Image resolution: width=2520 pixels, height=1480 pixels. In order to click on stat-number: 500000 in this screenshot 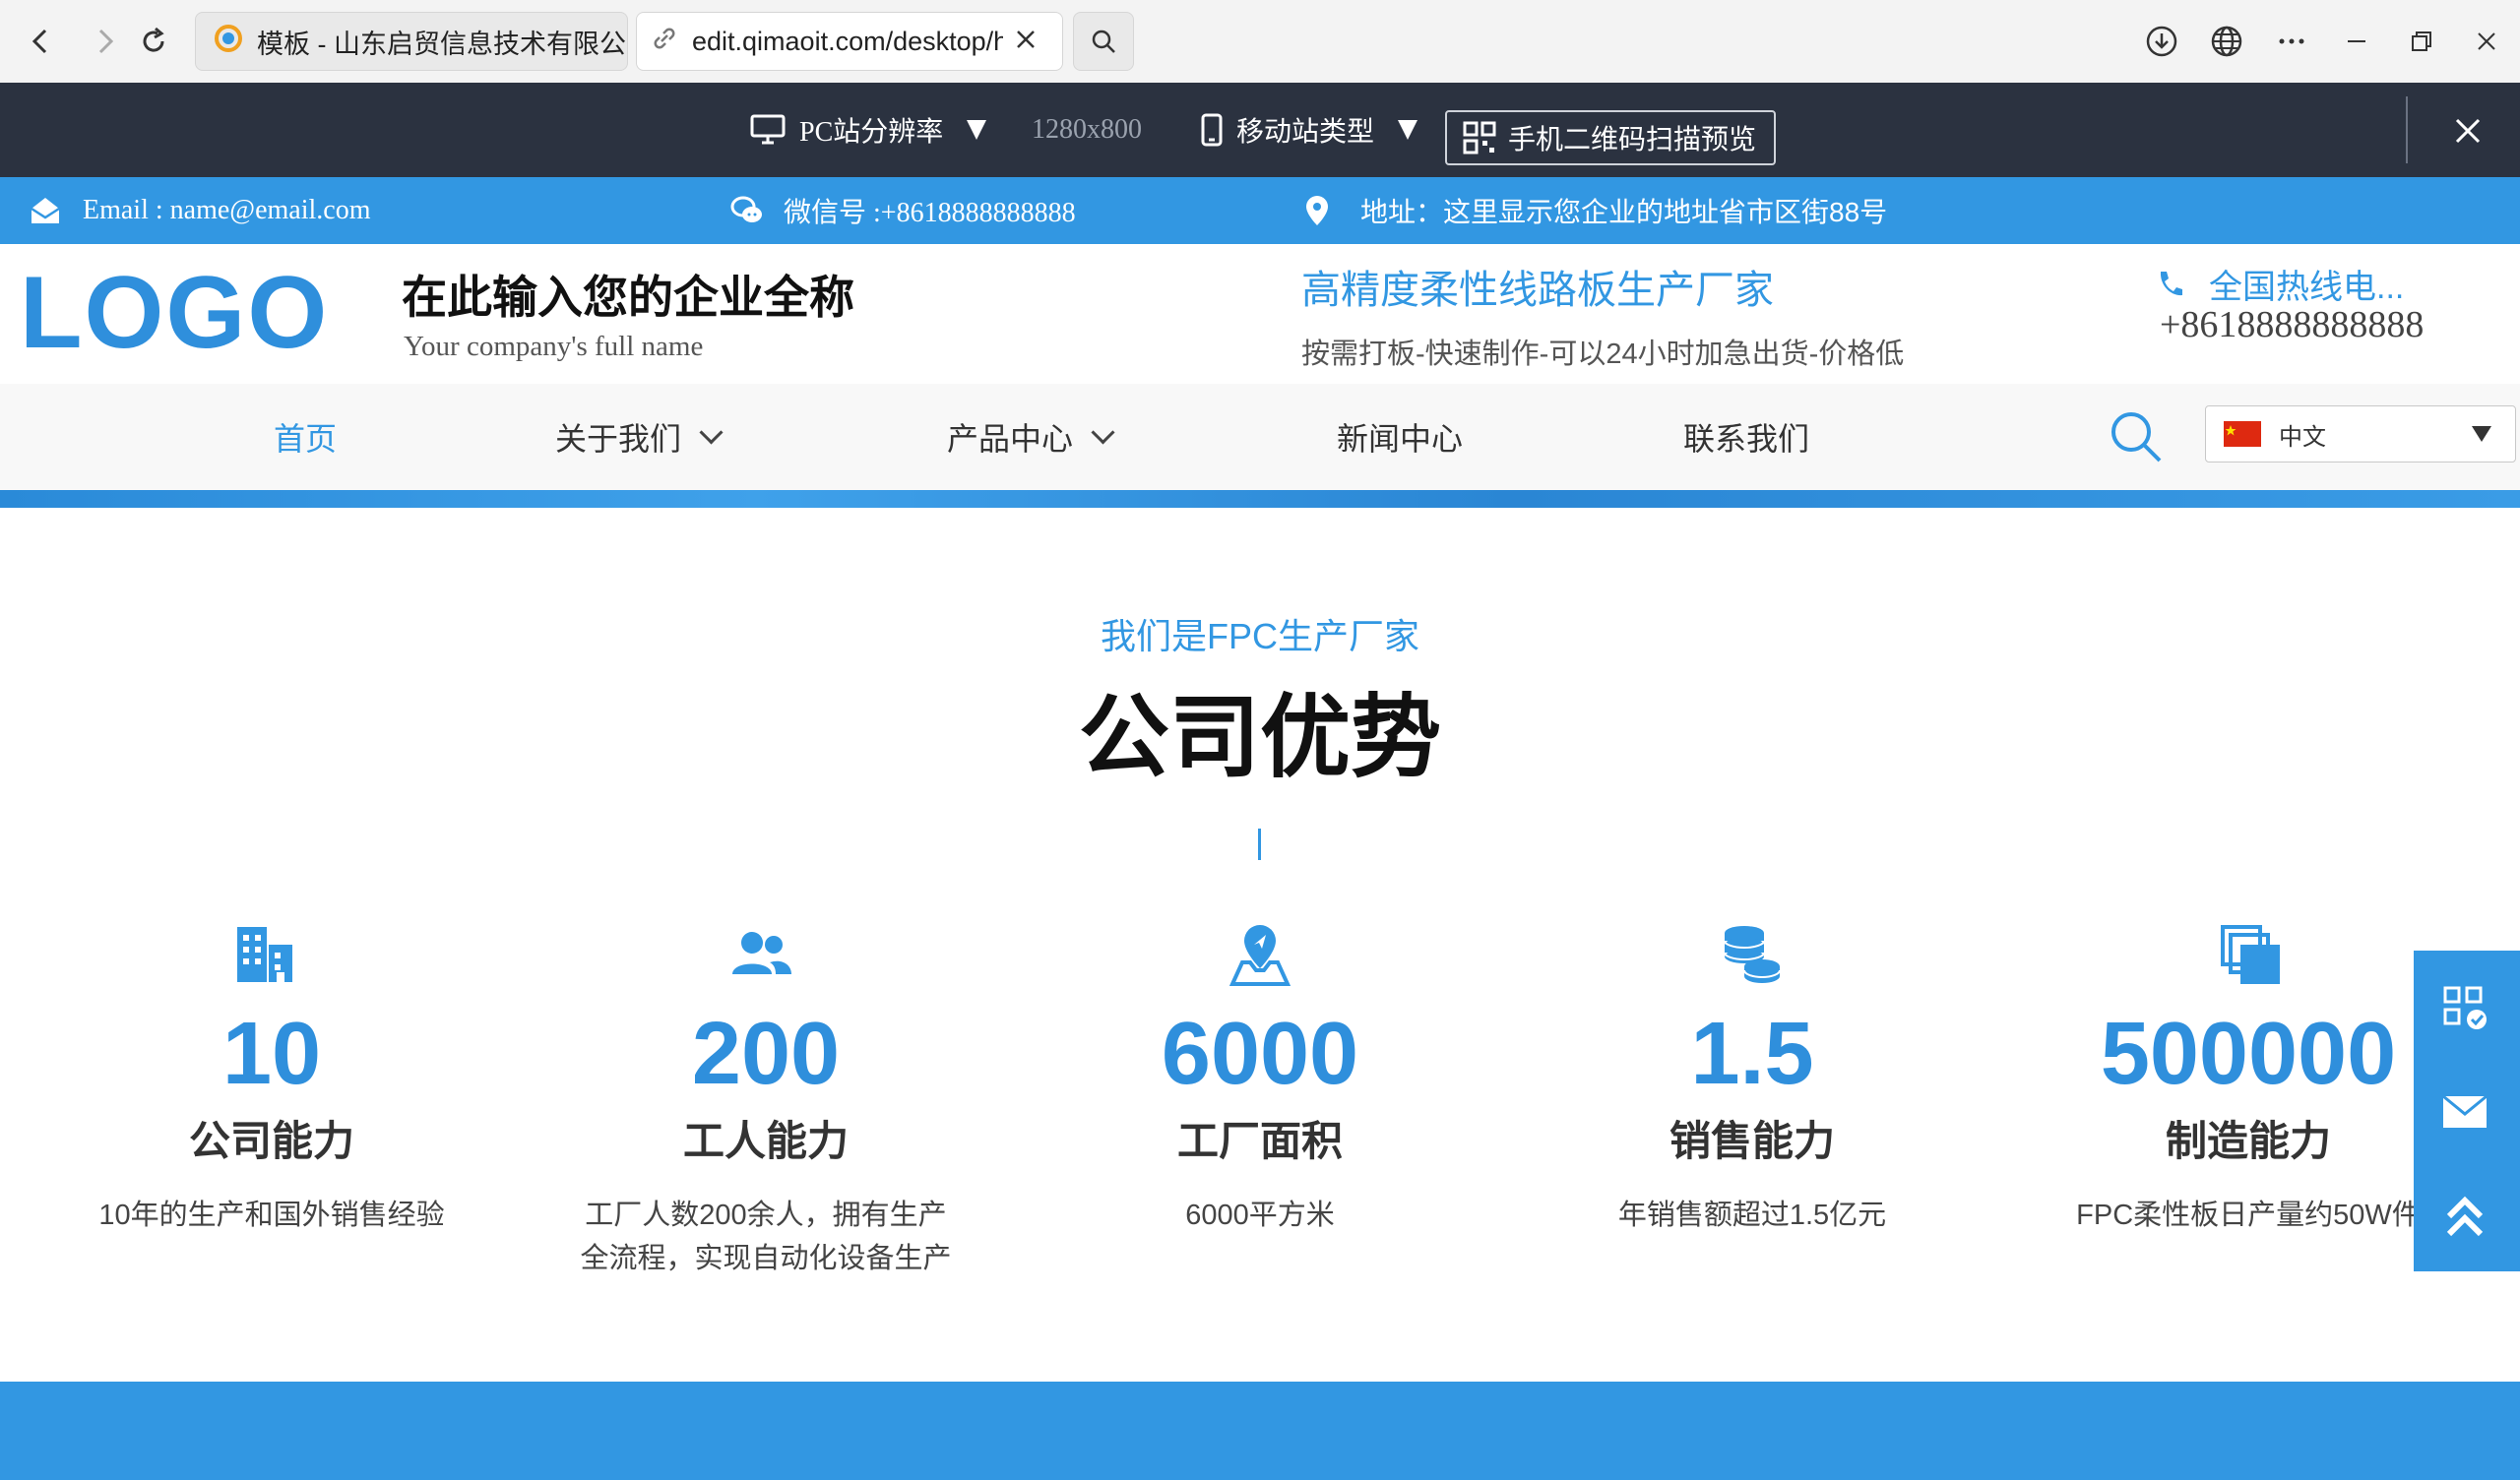, I will do `click(2248, 1054)`.